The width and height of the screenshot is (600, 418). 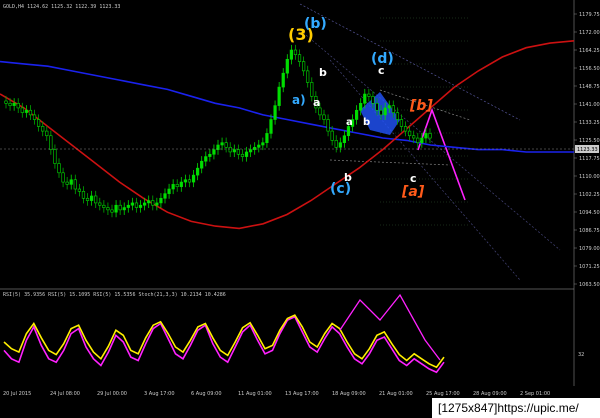 I want to click on y-tick-label: 1071.25, so click(x=589, y=267).